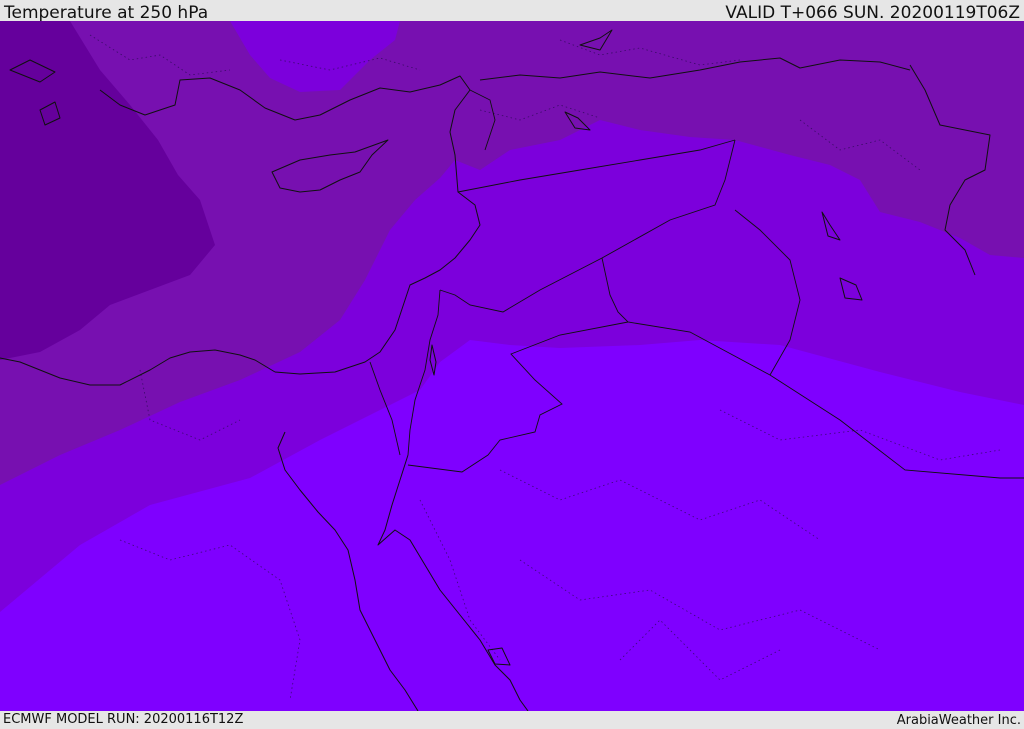 The image size is (1024, 729). Describe the element at coordinates (958, 720) in the screenshot. I see `credit-label: ArabiaWeather Inc.` at that location.